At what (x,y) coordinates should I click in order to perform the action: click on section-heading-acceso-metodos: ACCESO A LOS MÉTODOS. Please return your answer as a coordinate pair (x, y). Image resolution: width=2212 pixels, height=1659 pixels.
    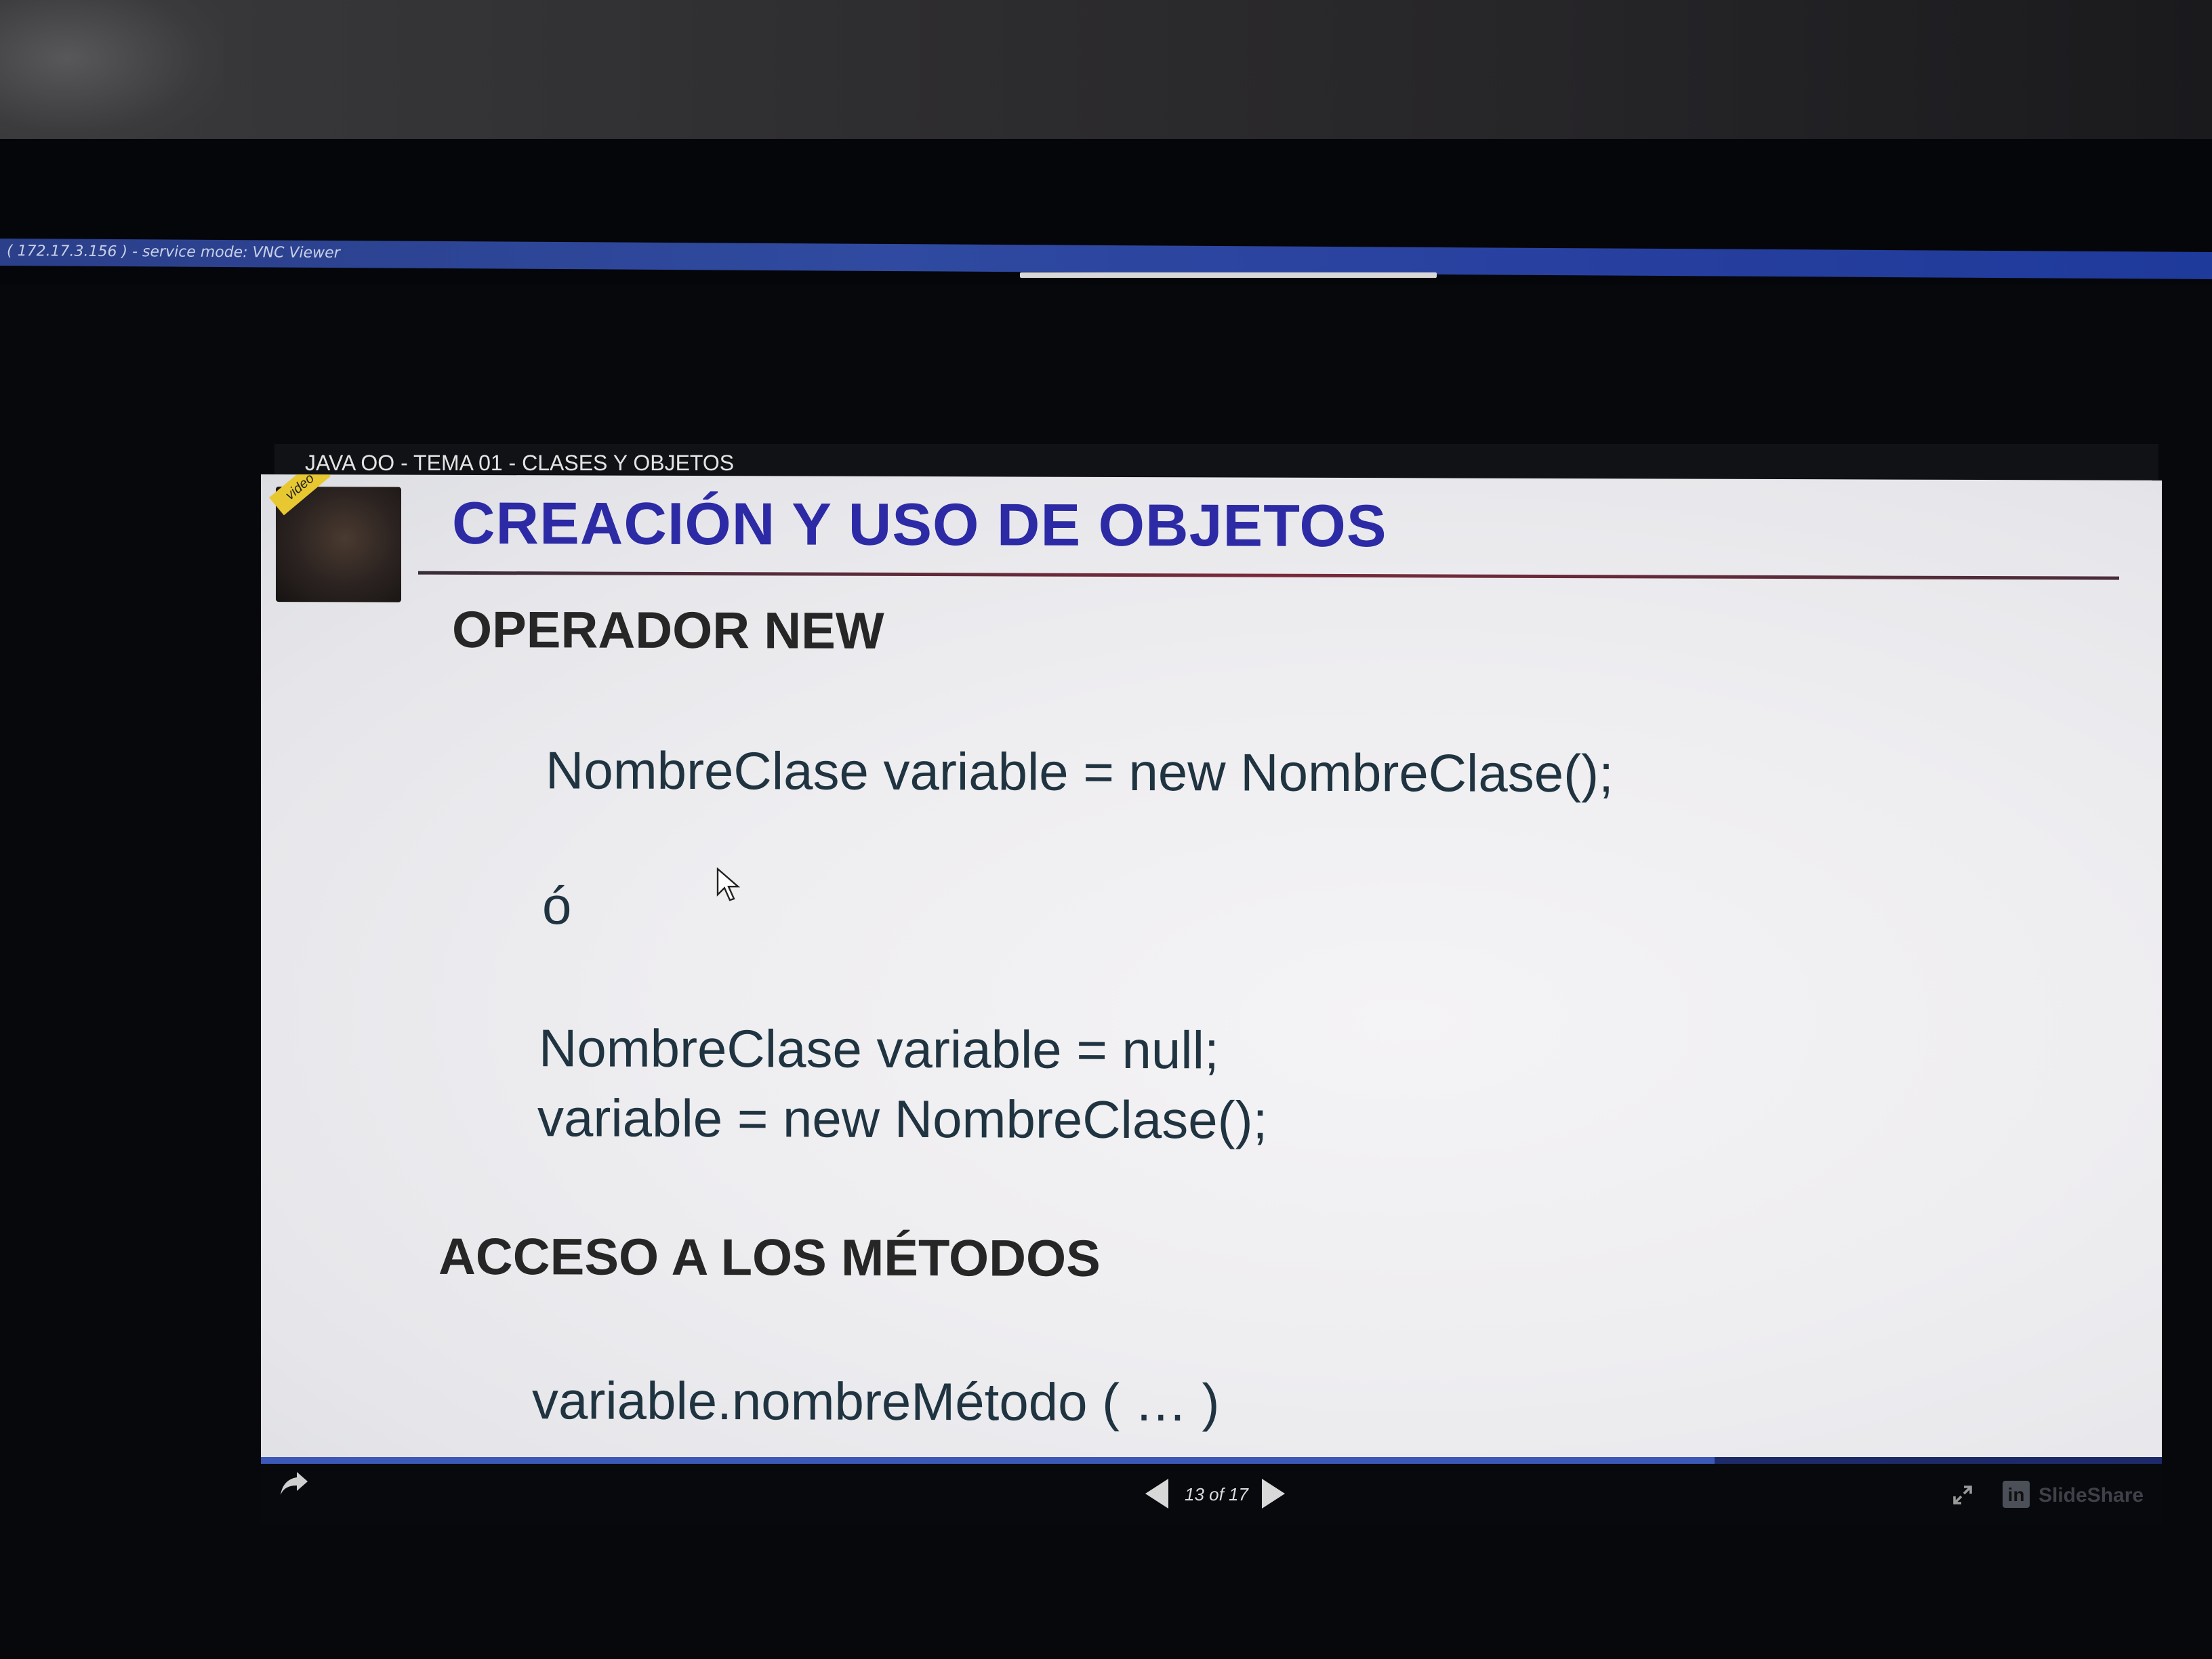
    Looking at the image, I should click on (770, 1257).